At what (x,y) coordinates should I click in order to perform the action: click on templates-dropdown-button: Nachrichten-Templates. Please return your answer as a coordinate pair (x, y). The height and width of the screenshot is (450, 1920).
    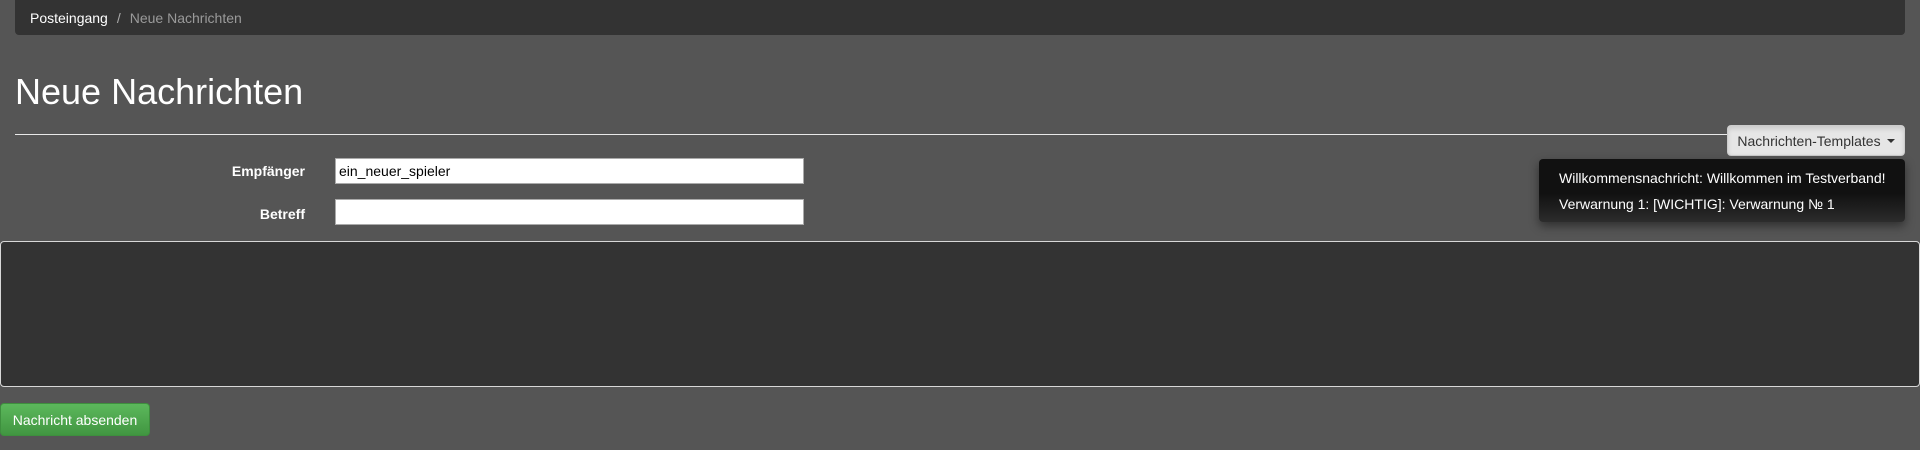
    Looking at the image, I should click on (1816, 140).